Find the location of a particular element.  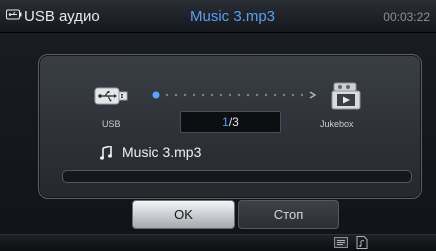

progress-arrow is located at coordinates (313, 95).